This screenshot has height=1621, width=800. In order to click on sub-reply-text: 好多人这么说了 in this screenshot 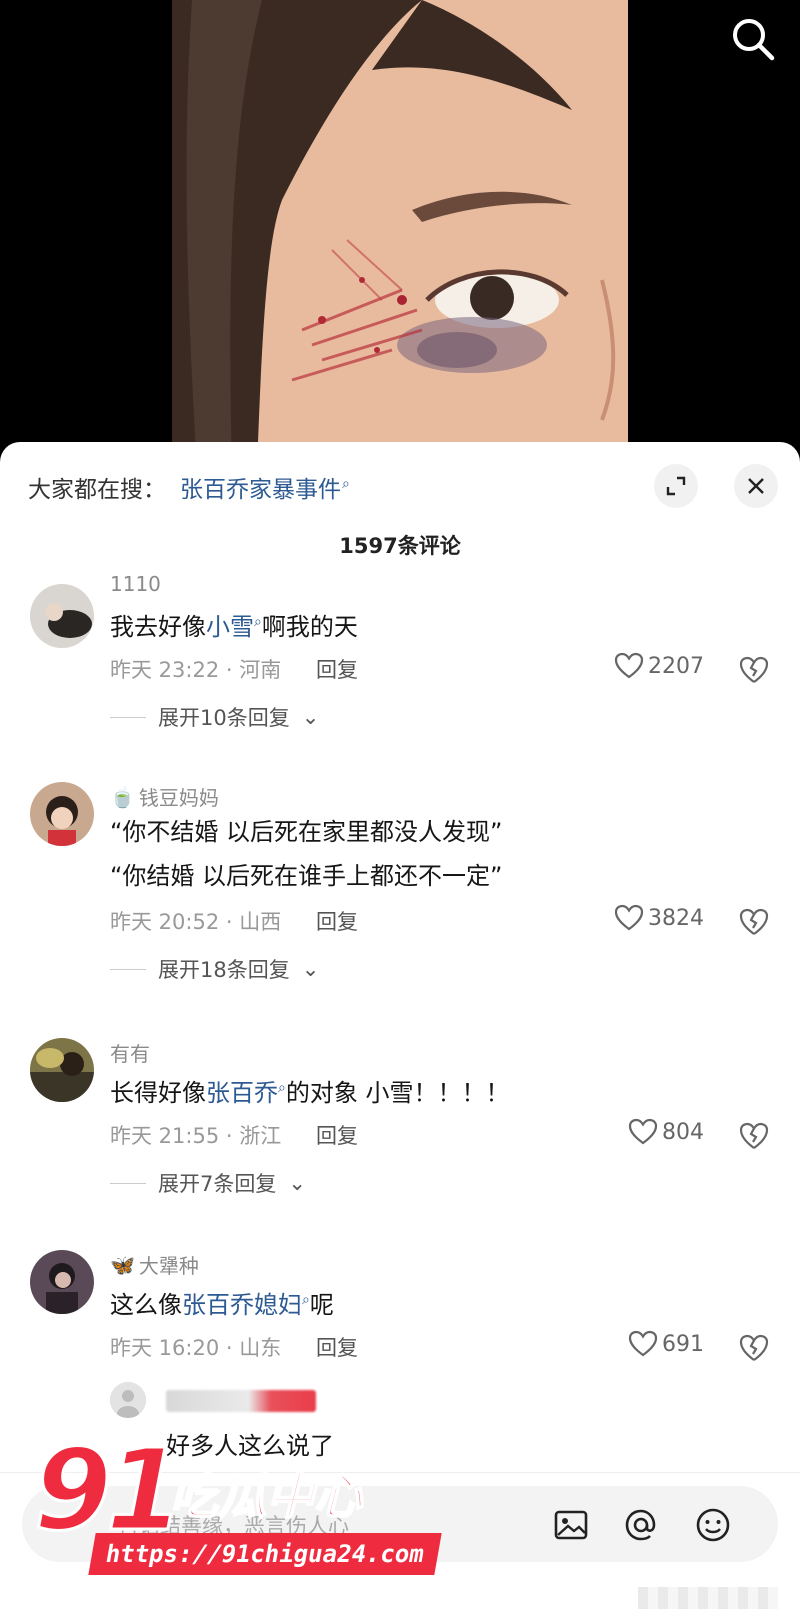, I will do `click(250, 1446)`.